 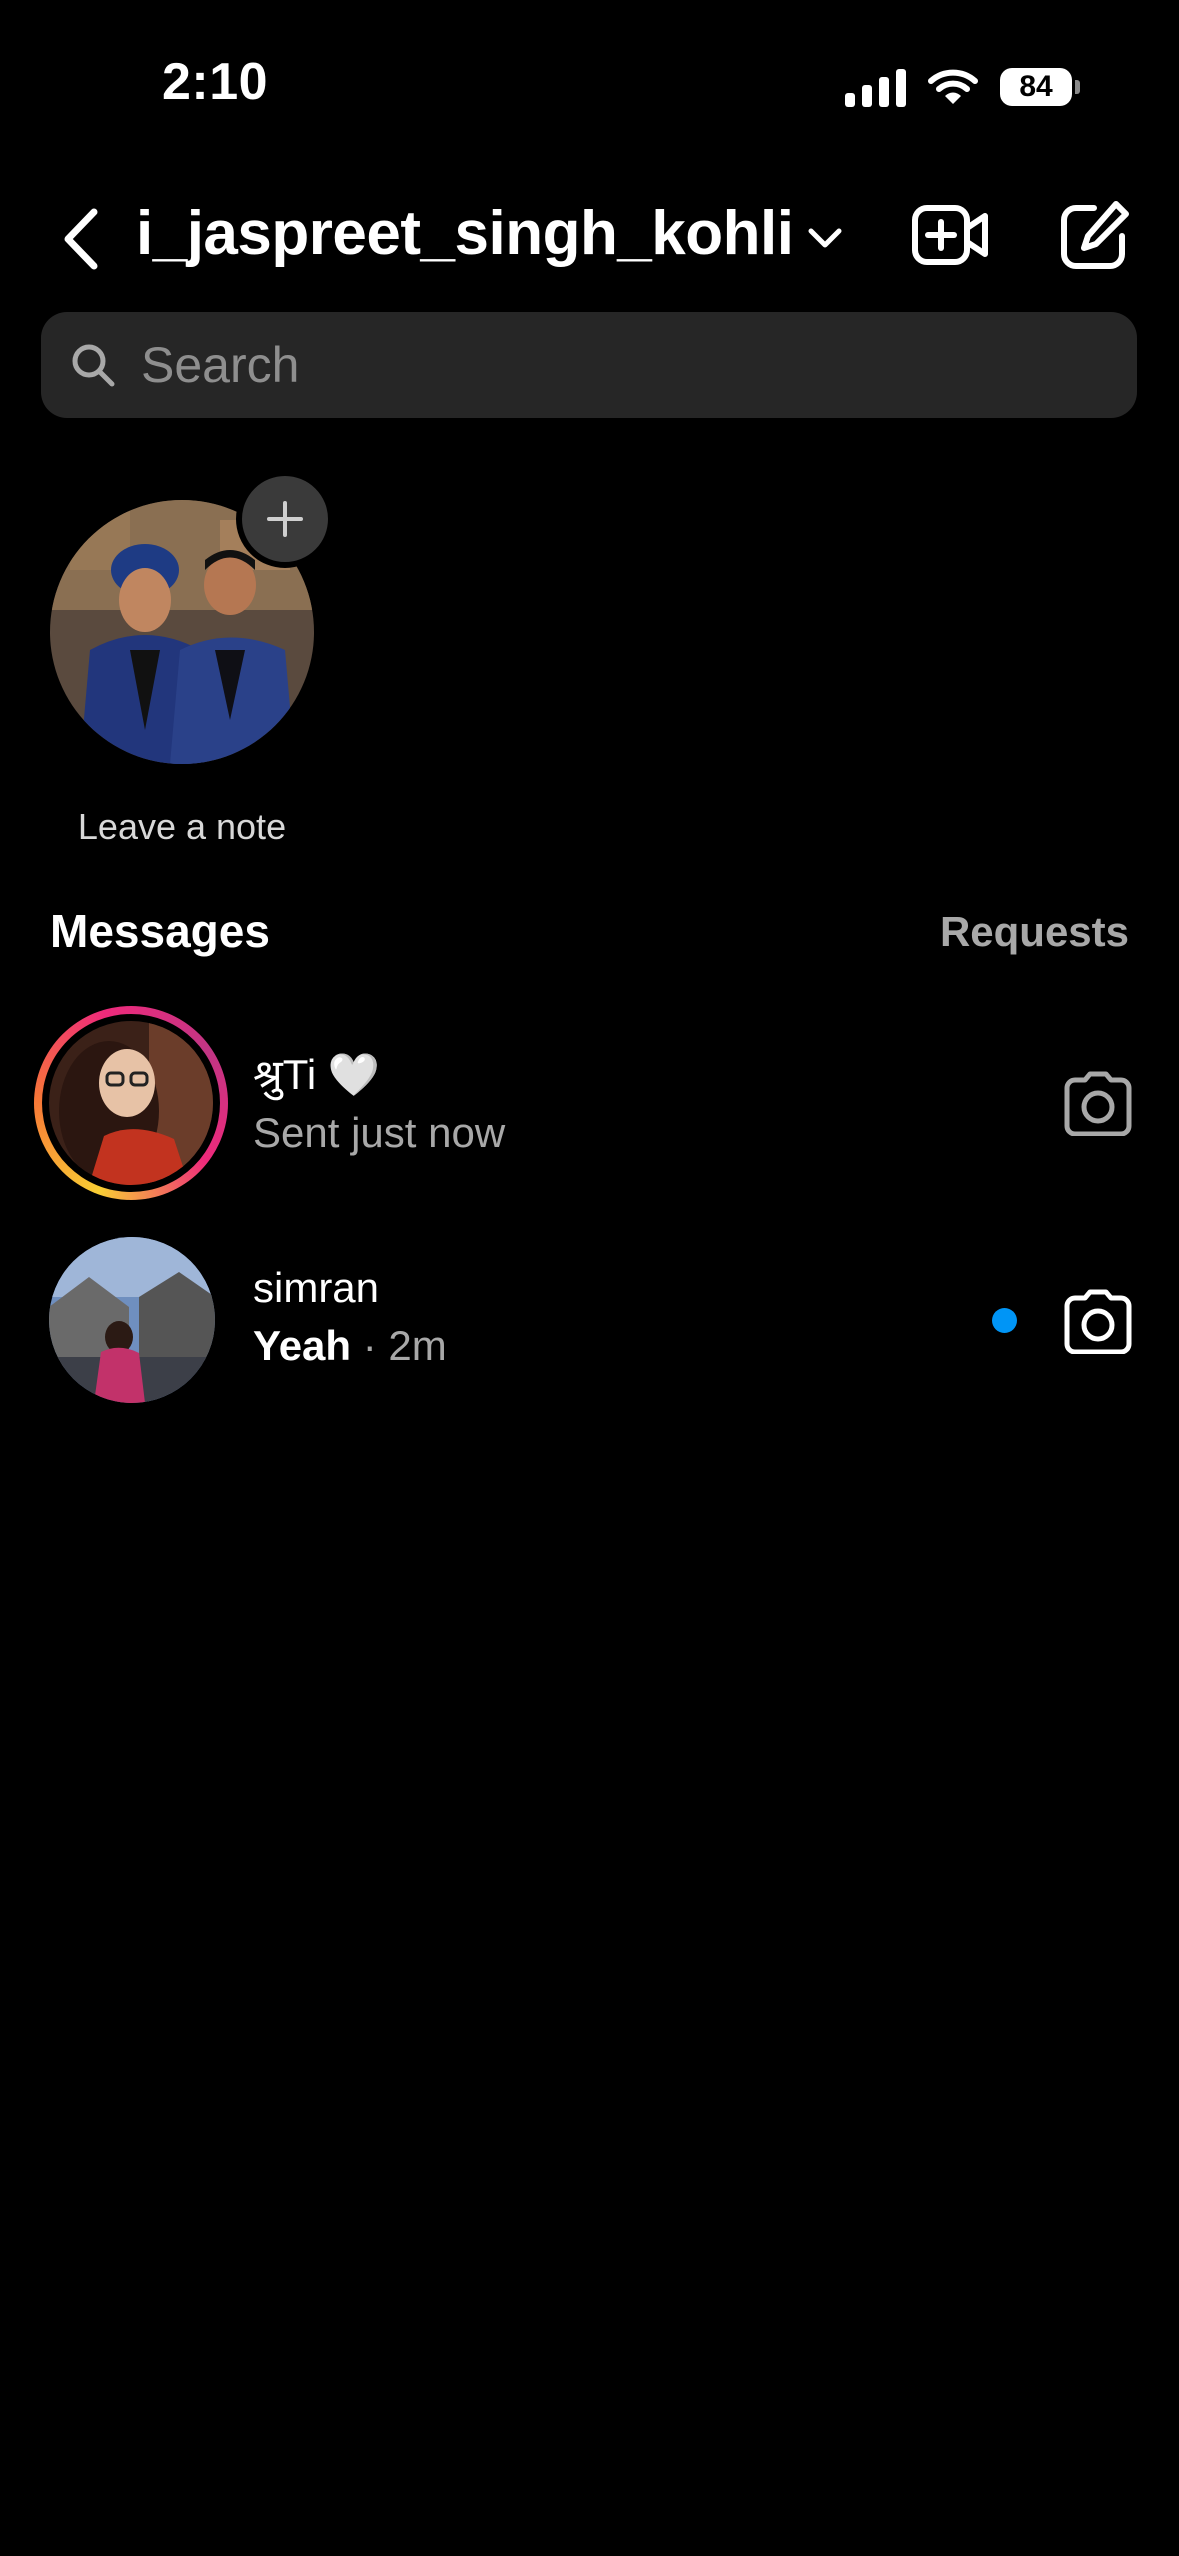 What do you see at coordinates (379, 1132) in the screenshot?
I see `thread-subtitle: Sent just now` at bounding box center [379, 1132].